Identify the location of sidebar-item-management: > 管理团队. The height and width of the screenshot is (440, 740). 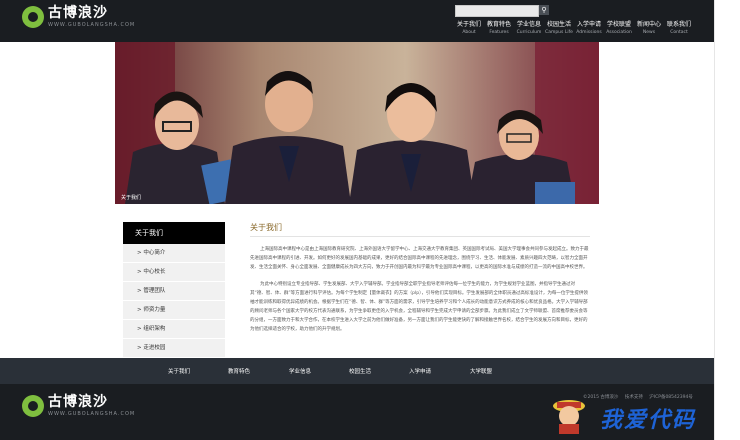
(174, 291).